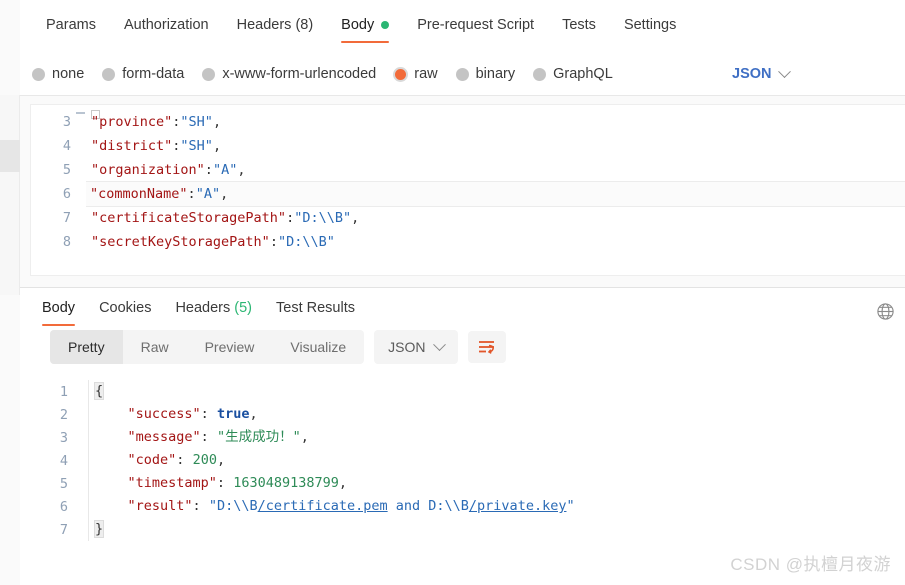  What do you see at coordinates (66, 146) in the screenshot?
I see `line-number: 4` at bounding box center [66, 146].